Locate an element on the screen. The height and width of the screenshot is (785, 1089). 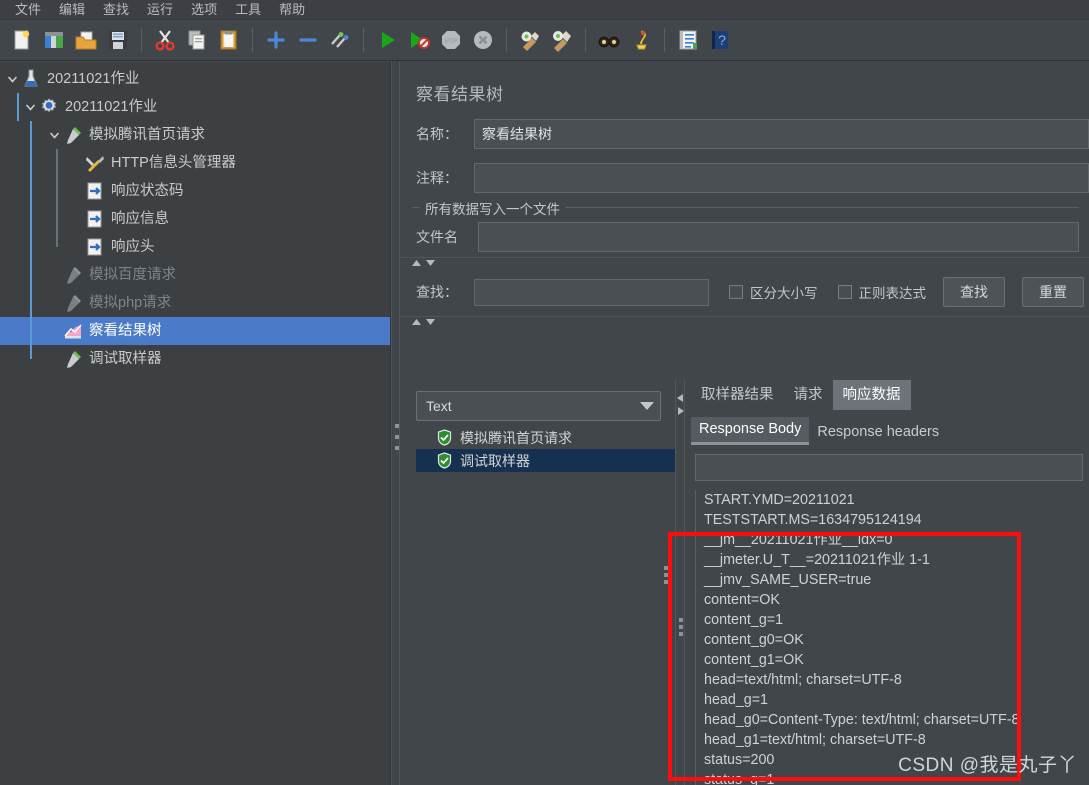
copy-icon is located at coordinates (197, 40).